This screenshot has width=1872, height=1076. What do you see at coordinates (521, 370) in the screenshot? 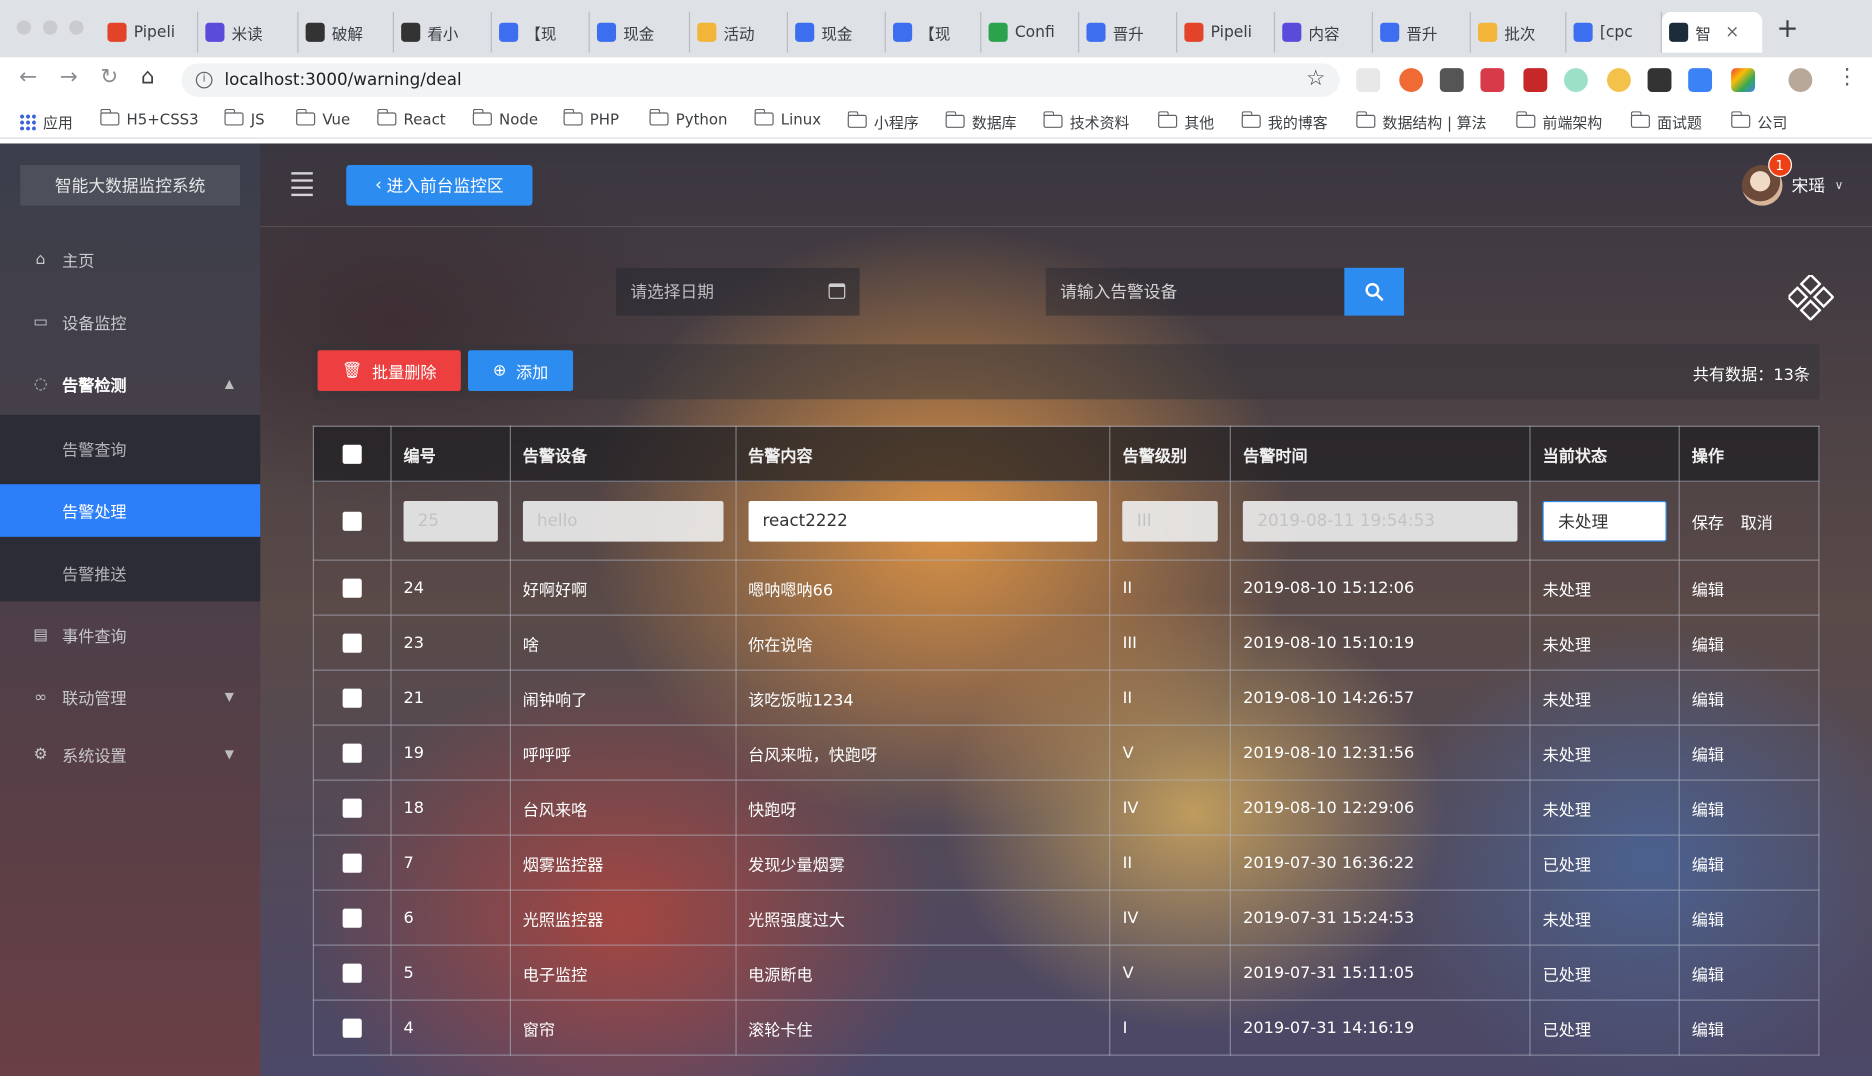
I see `add-button: ⊕ 添加` at bounding box center [521, 370].